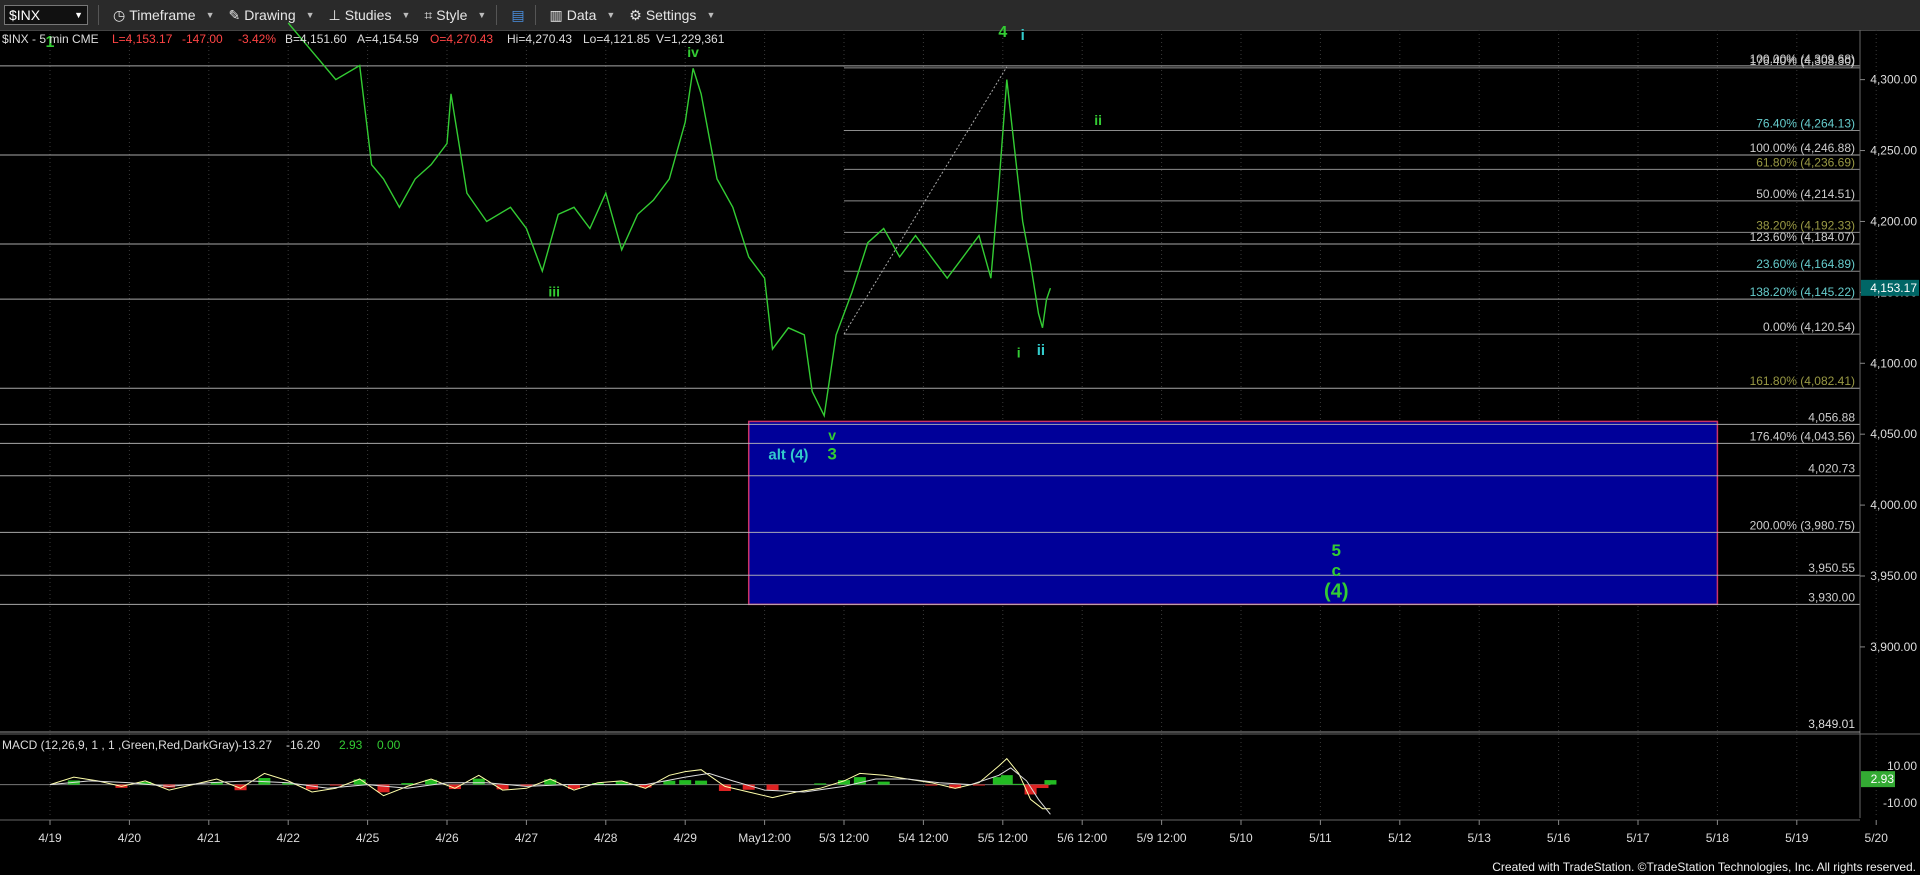 The image size is (1920, 875). What do you see at coordinates (1831, 597) in the screenshot?
I see `fib-label: 3,930.00` at bounding box center [1831, 597].